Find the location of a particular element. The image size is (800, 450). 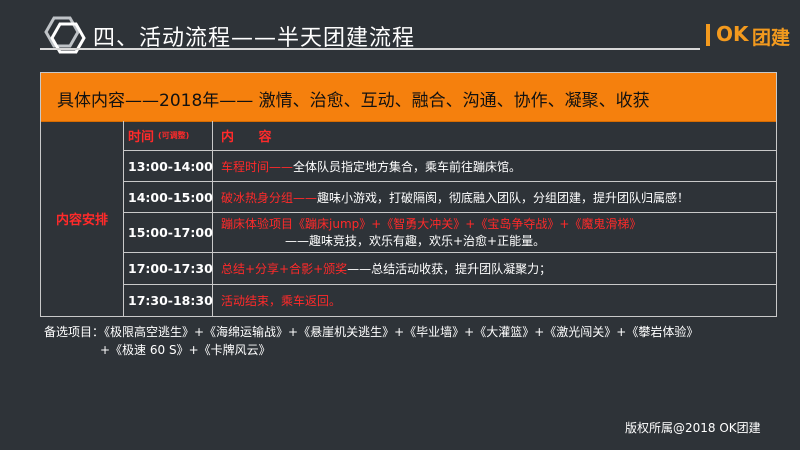

row-highlight: 车程时间—— is located at coordinates (257, 166).